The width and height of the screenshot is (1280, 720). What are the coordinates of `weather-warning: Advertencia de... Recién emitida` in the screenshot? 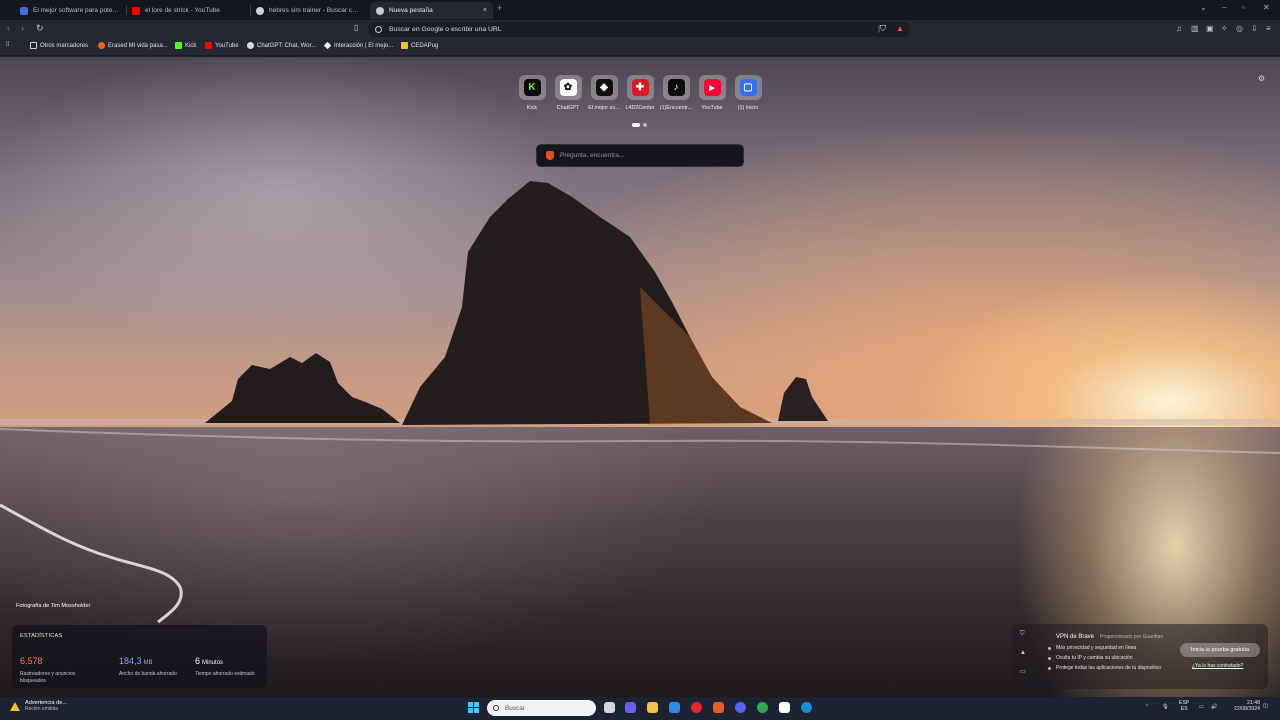 It's located at (38, 706).